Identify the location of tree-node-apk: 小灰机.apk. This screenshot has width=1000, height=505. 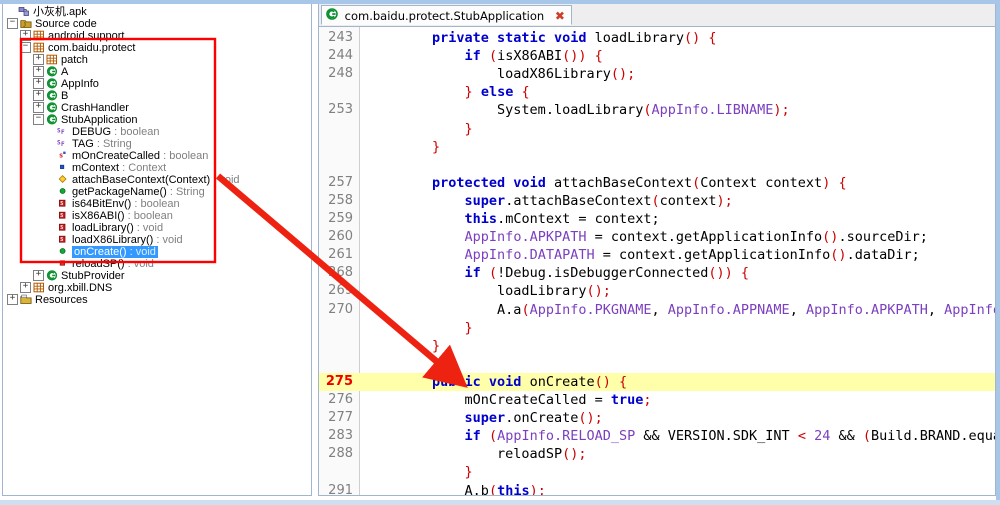
(45, 12).